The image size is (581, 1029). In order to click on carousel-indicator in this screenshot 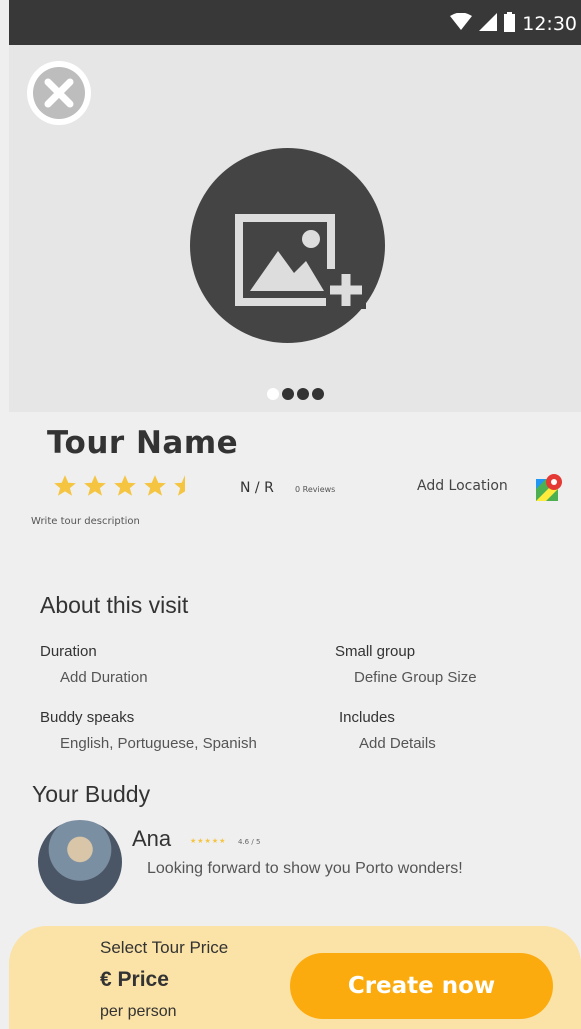, I will do `click(295, 394)`.